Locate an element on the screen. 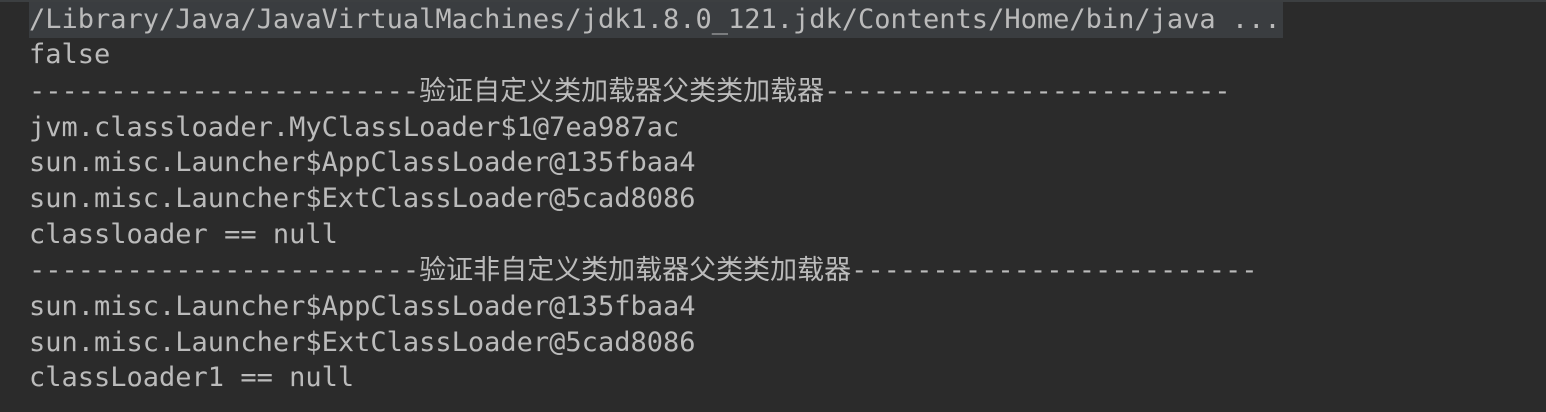 This screenshot has width=1546, height=412. console-line: classloader == null is located at coordinates (183, 234).